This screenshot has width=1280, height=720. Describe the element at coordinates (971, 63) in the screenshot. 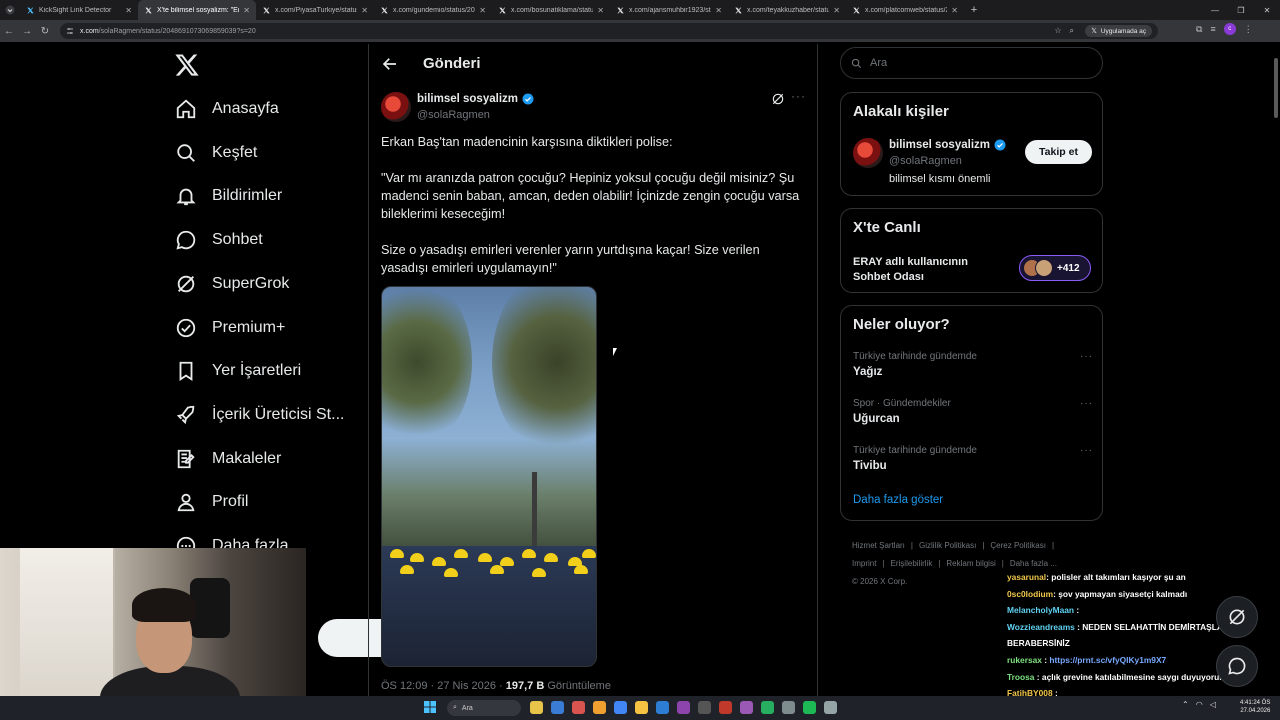

I see `search-input: Ara` at that location.